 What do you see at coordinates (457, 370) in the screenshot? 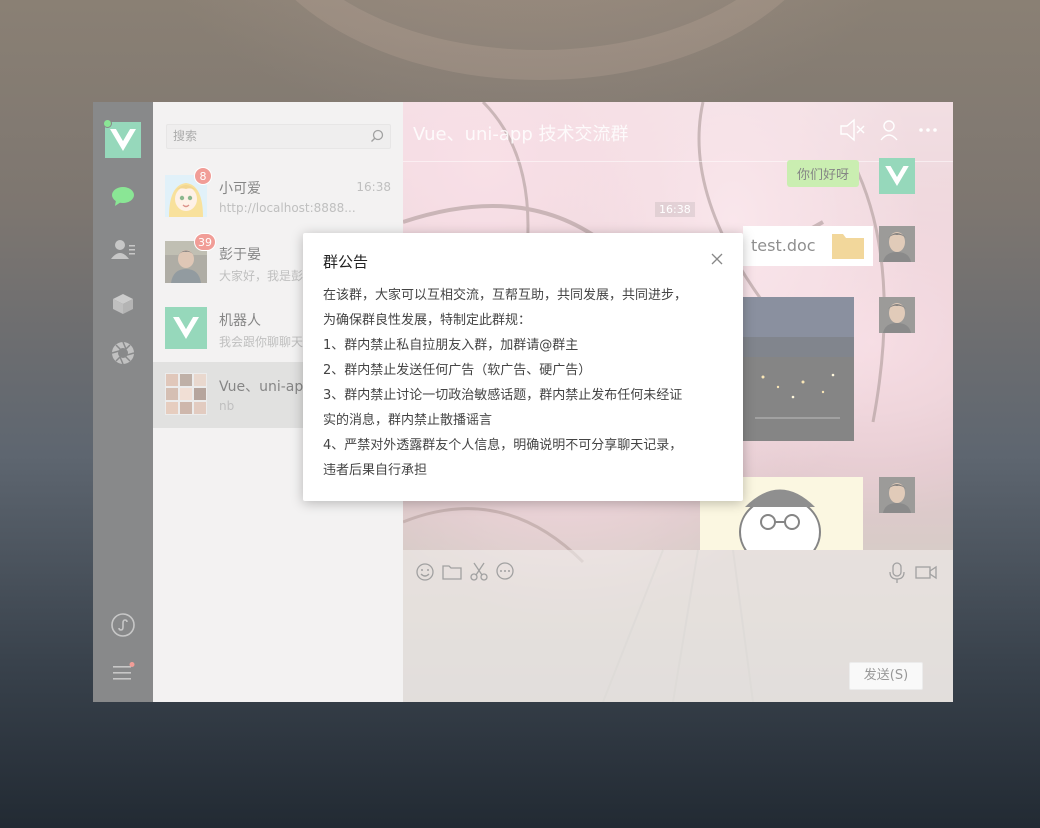
I see `announcement-line: 2、群内禁止发送任何广告（软广告、硬广告）` at bounding box center [457, 370].